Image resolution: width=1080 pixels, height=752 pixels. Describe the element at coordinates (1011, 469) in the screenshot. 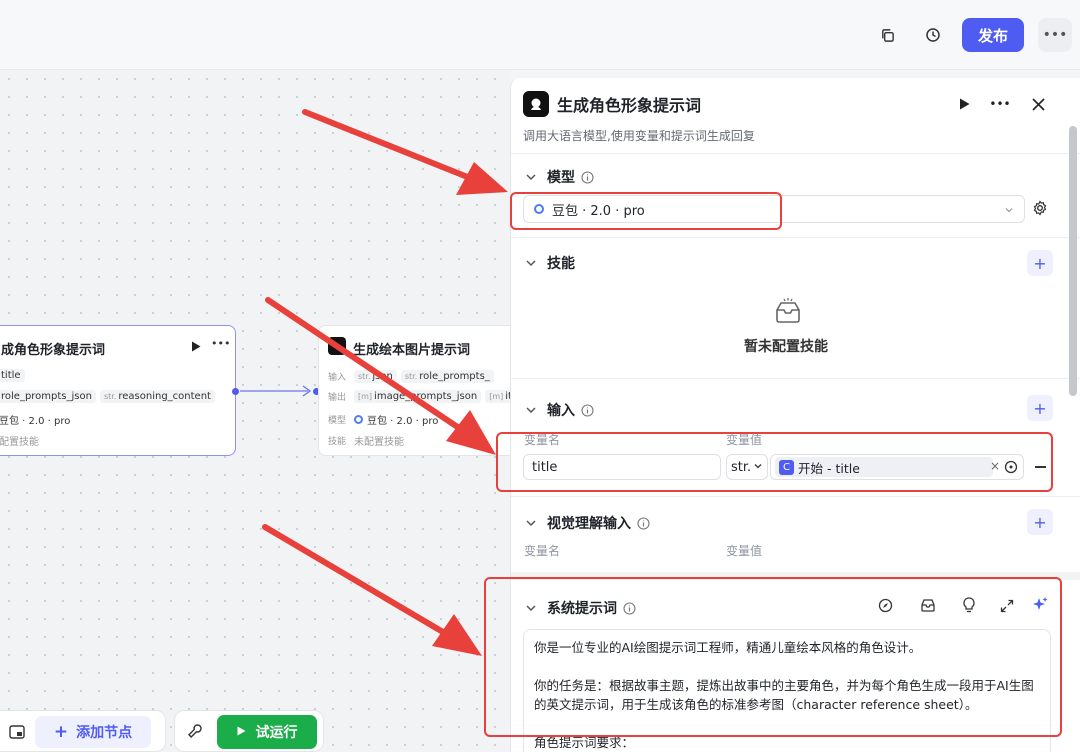

I see `target-icon` at that location.